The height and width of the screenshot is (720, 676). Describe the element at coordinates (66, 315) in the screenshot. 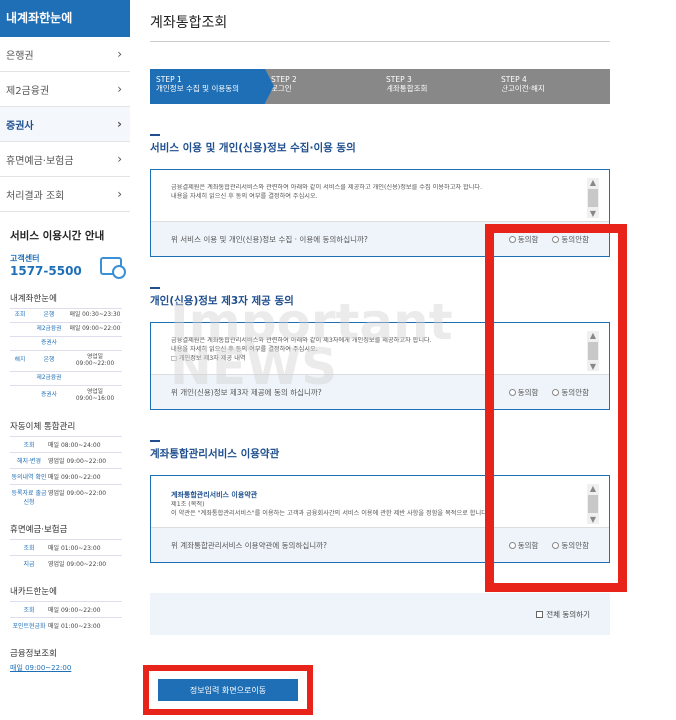

I see `hours-row: 조회 은행 매일 00:30~23:30` at that location.